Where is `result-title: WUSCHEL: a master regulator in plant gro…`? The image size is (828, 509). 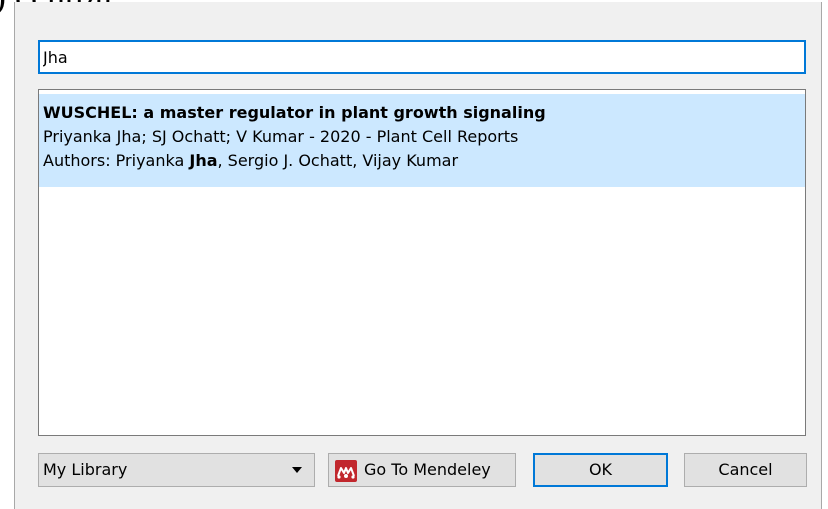
result-title: WUSCHEL: a master regulator in plant gro… is located at coordinates (294, 112).